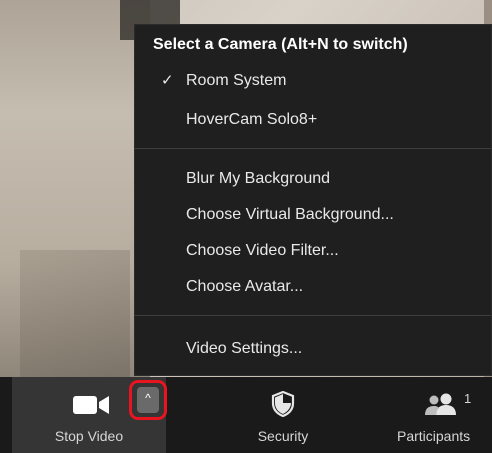 Image resolution: width=492 pixels, height=453 pixels. I want to click on camera-option-label: Room System, so click(236, 80).